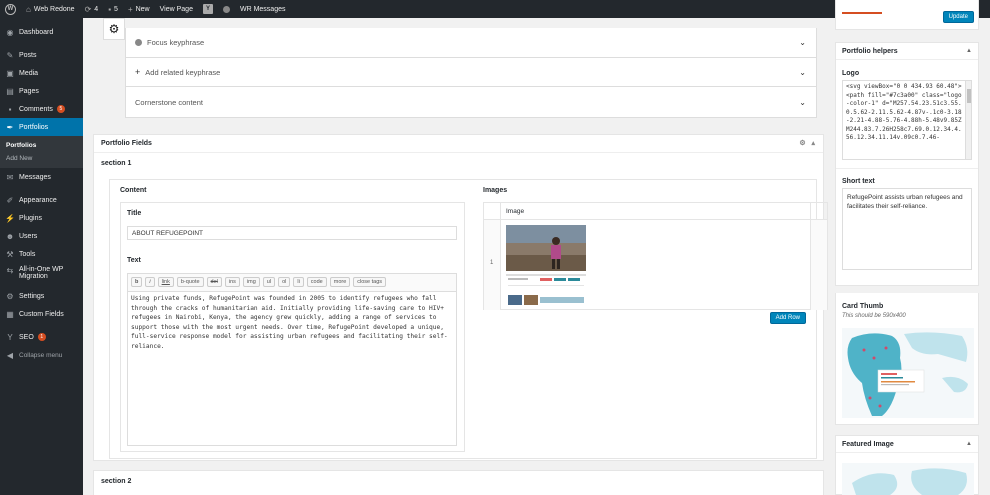 This screenshot has width=990, height=495. Describe the element at coordinates (137, 282) in the screenshot. I see `quicktag-b: b` at that location.